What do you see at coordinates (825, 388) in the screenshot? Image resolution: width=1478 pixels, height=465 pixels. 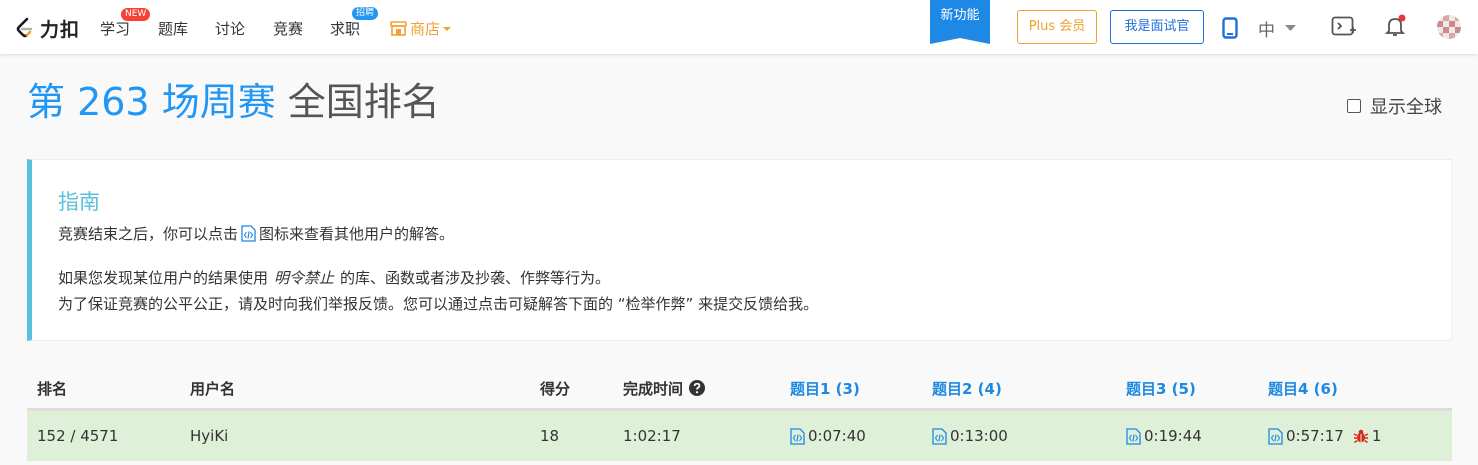 I see `header-question-1: 题目1 (3)` at bounding box center [825, 388].